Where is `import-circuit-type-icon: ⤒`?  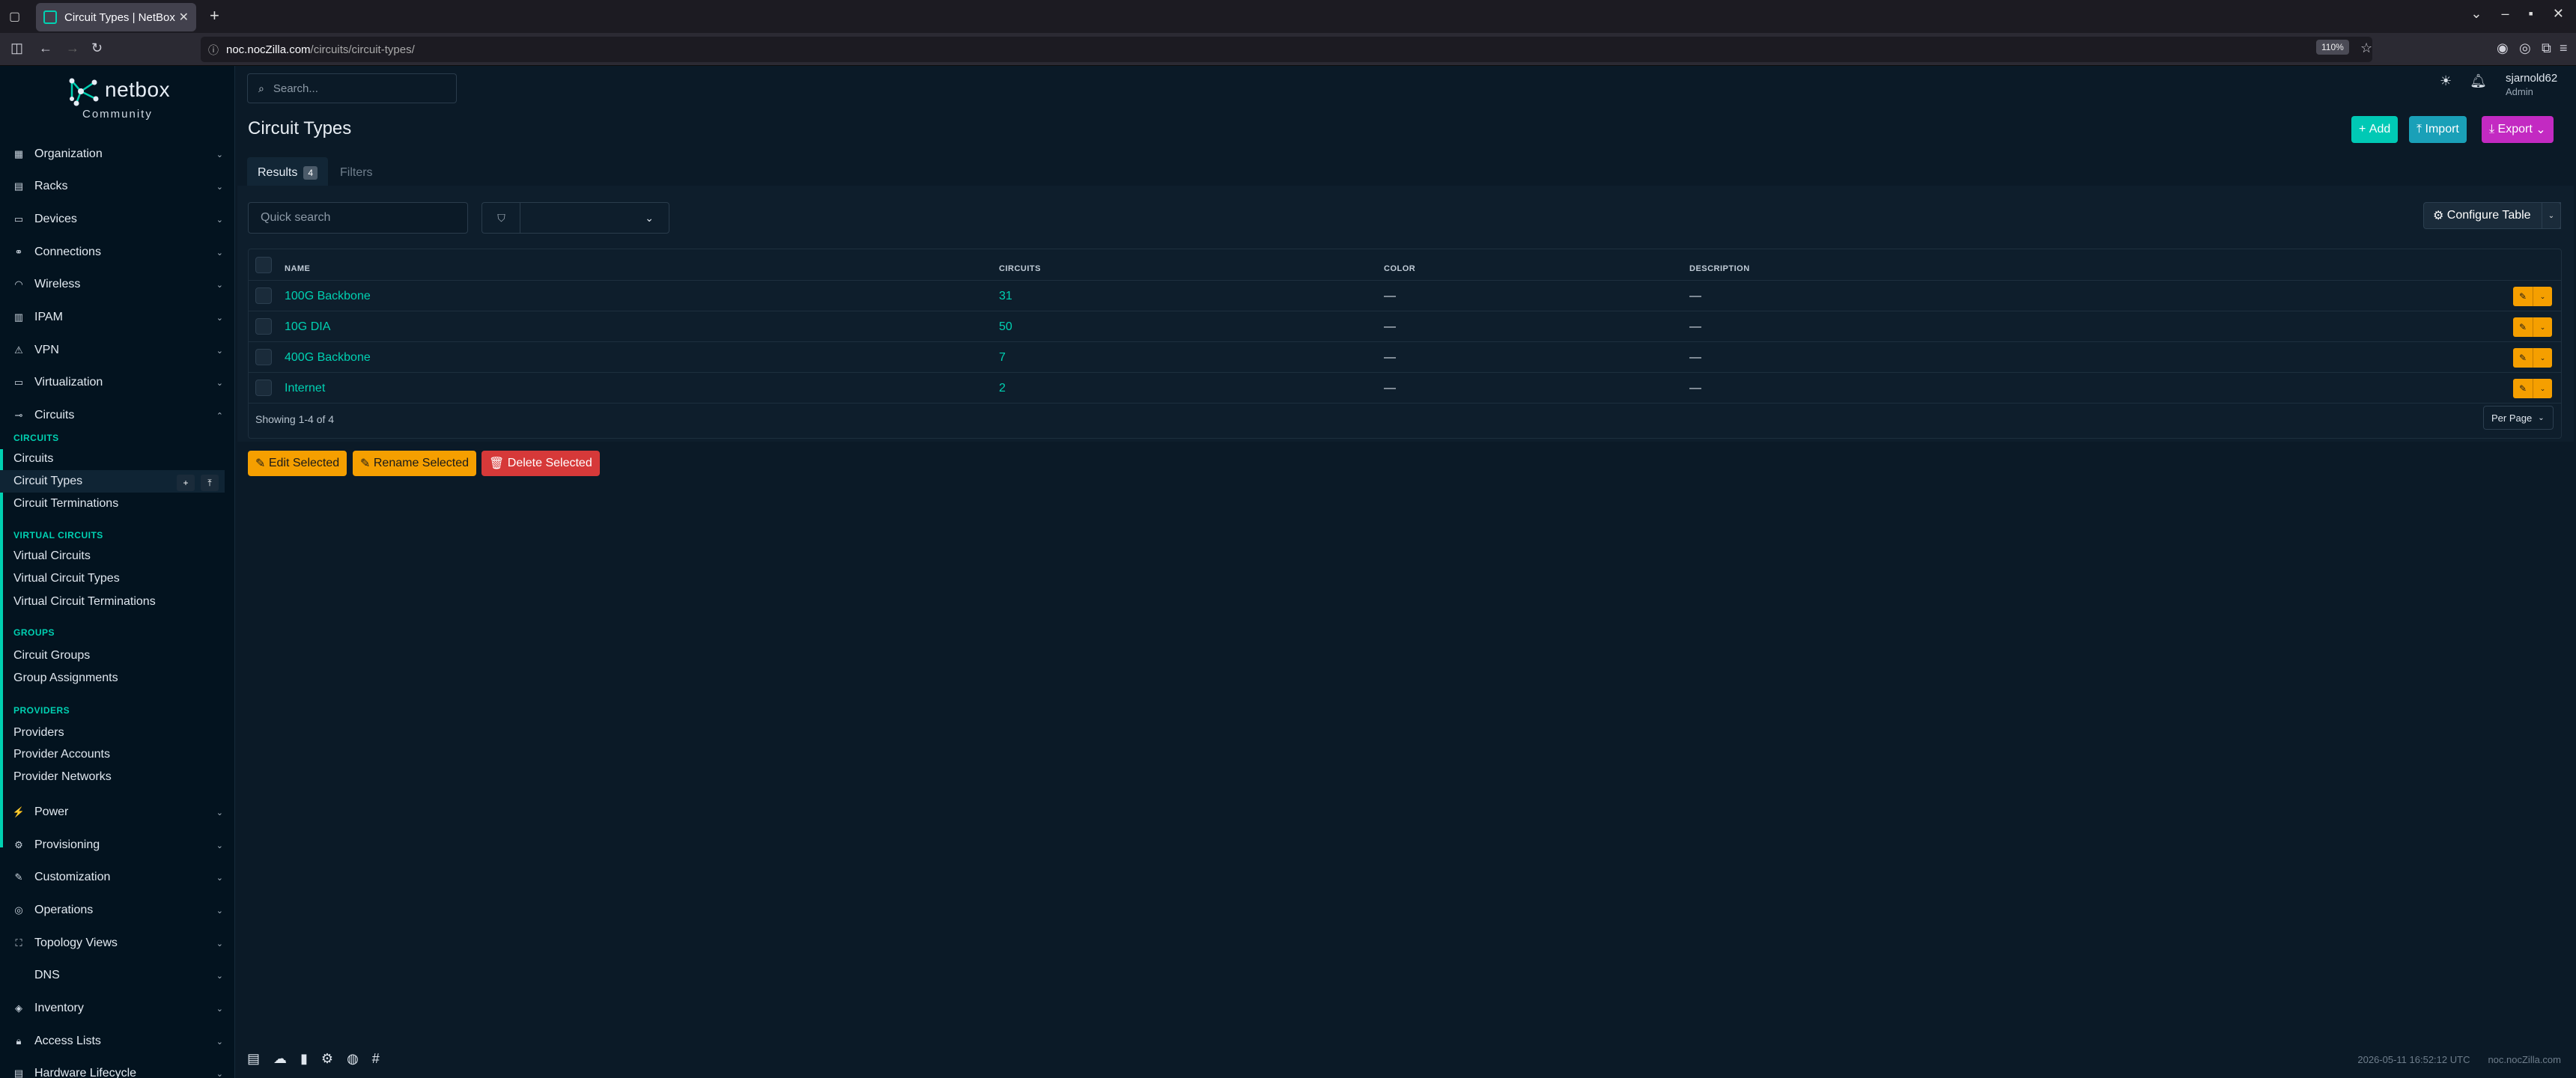 import-circuit-type-icon: ⤒ is located at coordinates (210, 483).